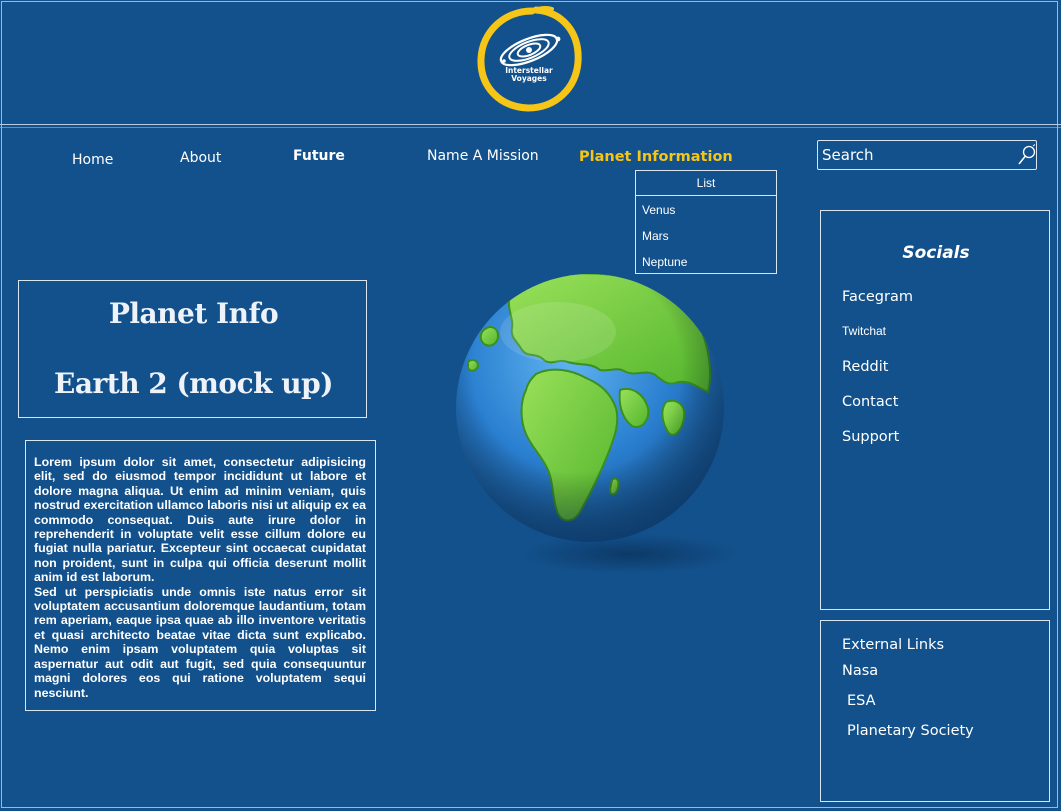 The height and width of the screenshot is (811, 1061). What do you see at coordinates (530, 127) in the screenshot?
I see `header-divider-shadow` at bounding box center [530, 127].